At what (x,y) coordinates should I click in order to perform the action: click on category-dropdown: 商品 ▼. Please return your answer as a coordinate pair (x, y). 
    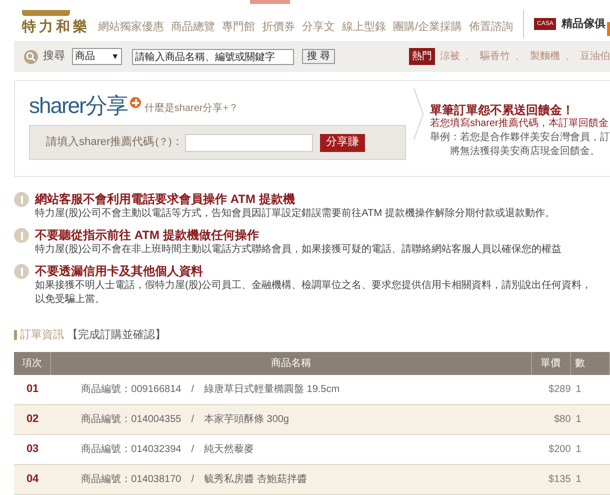
    Looking at the image, I should click on (97, 56).